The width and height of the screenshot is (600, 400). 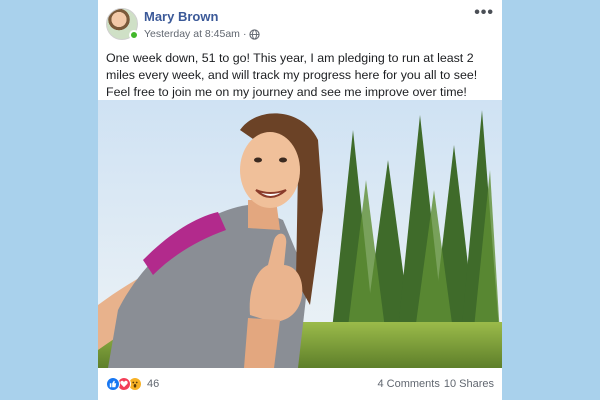 I want to click on reaction-count: 46, so click(x=153, y=384).